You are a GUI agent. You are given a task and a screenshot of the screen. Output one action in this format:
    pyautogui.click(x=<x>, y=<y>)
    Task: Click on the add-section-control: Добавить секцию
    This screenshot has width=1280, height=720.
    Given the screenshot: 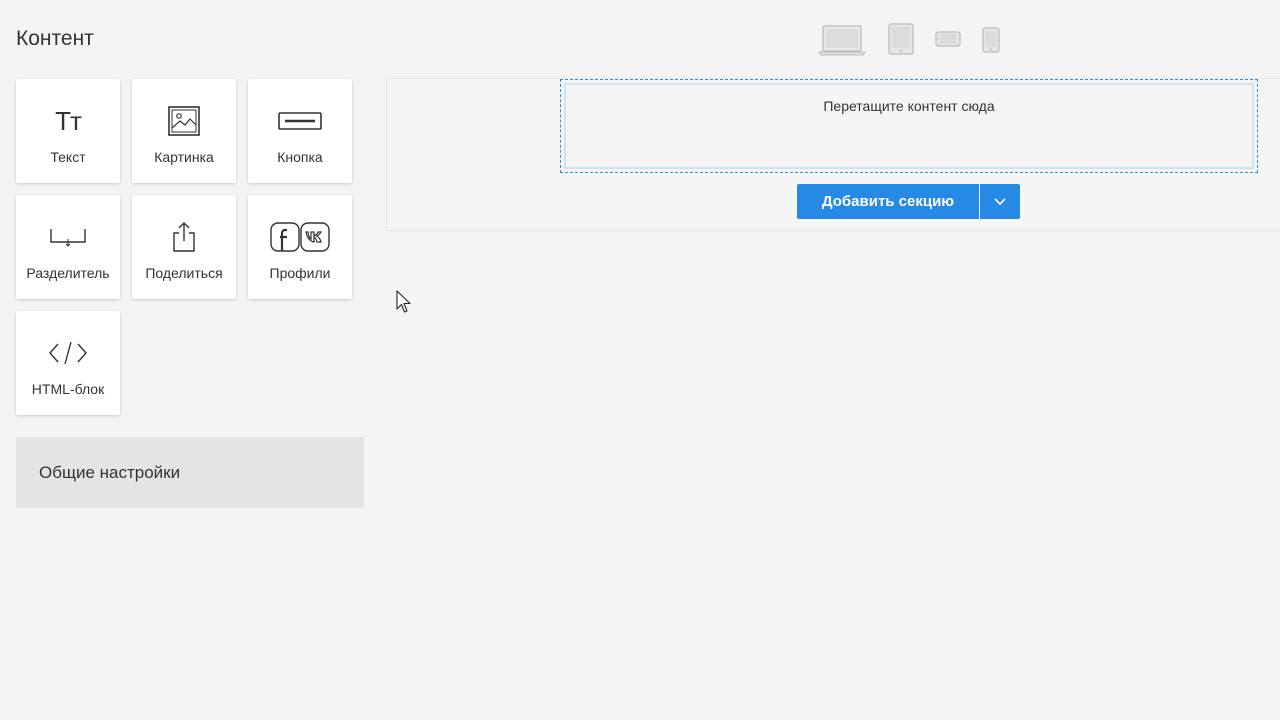 What is the action you would take?
    pyautogui.click(x=908, y=201)
    